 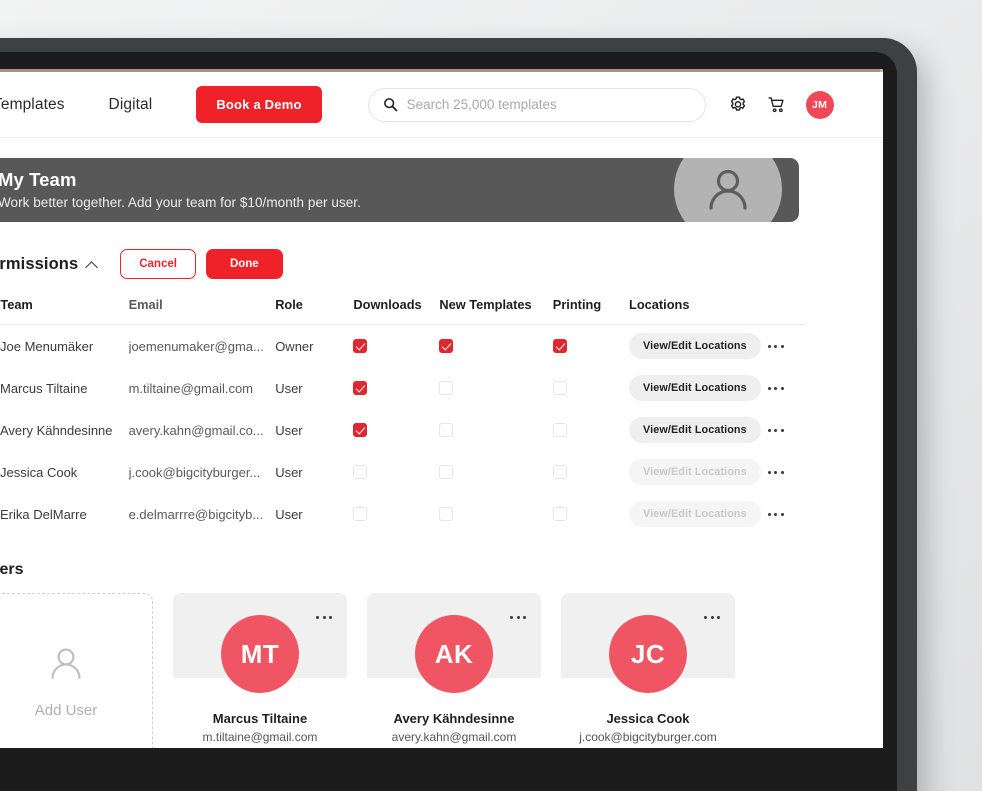 I want to click on person-outline-icon, so click(x=66, y=666).